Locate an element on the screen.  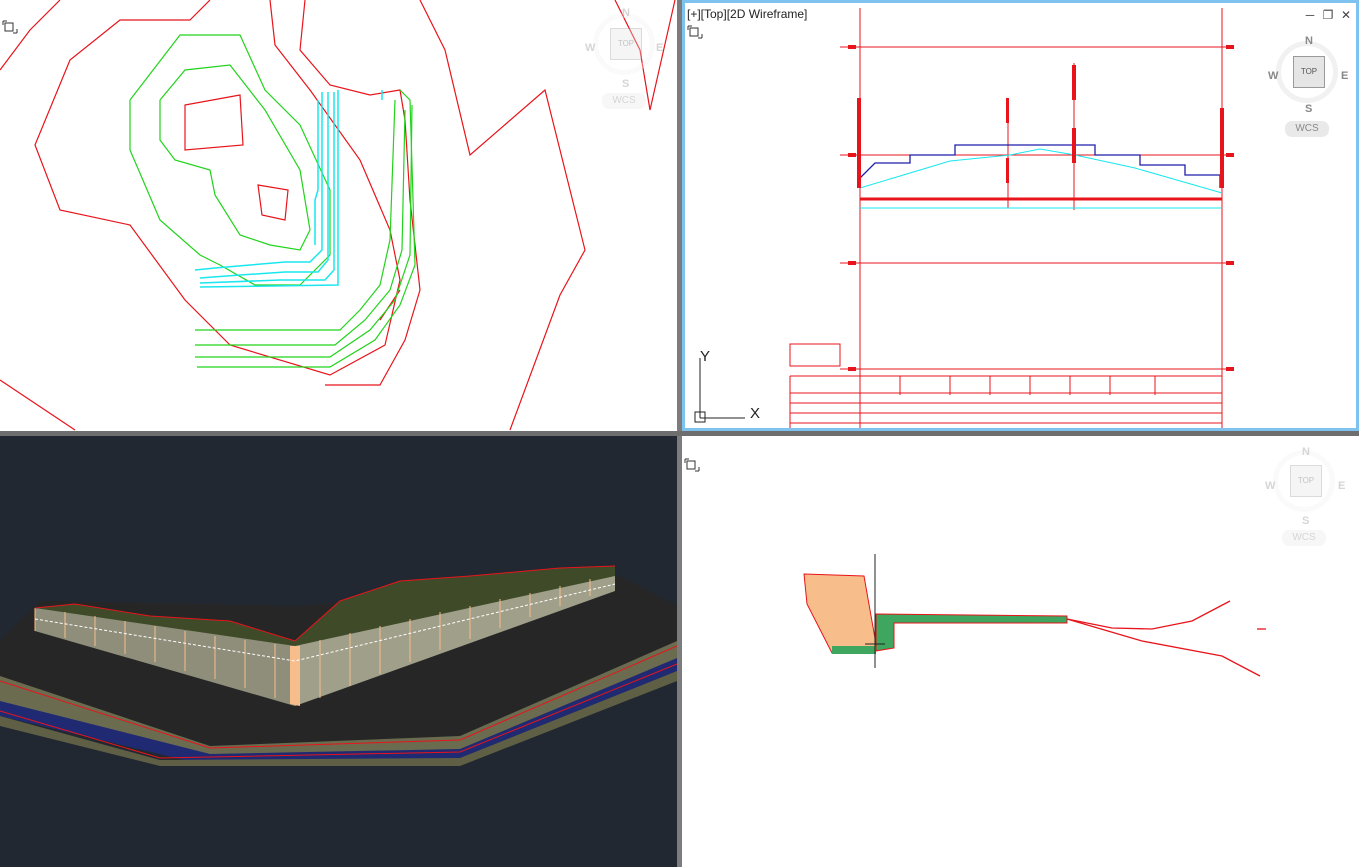
3d-scene is located at coordinates (338, 665).